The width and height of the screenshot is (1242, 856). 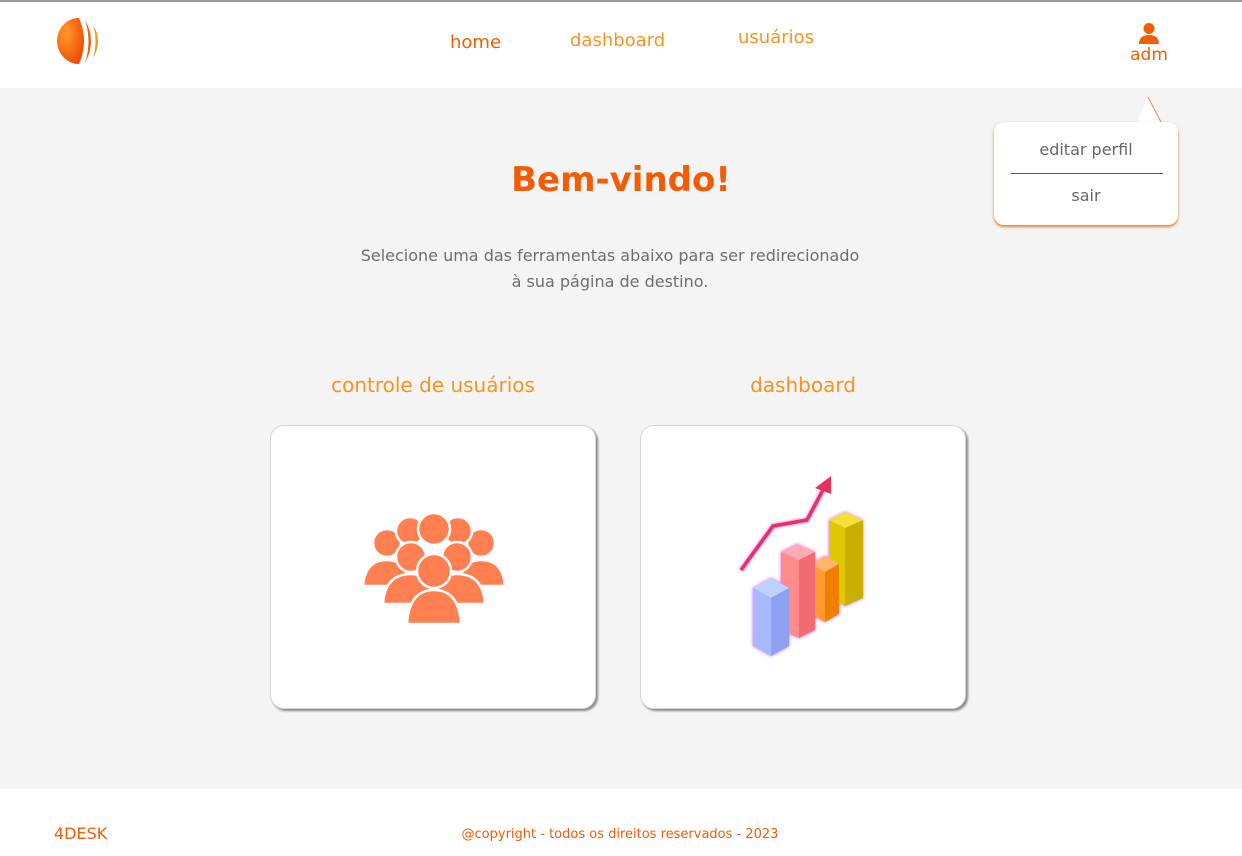 I want to click on footer-brand: 4DESK, so click(x=81, y=833).